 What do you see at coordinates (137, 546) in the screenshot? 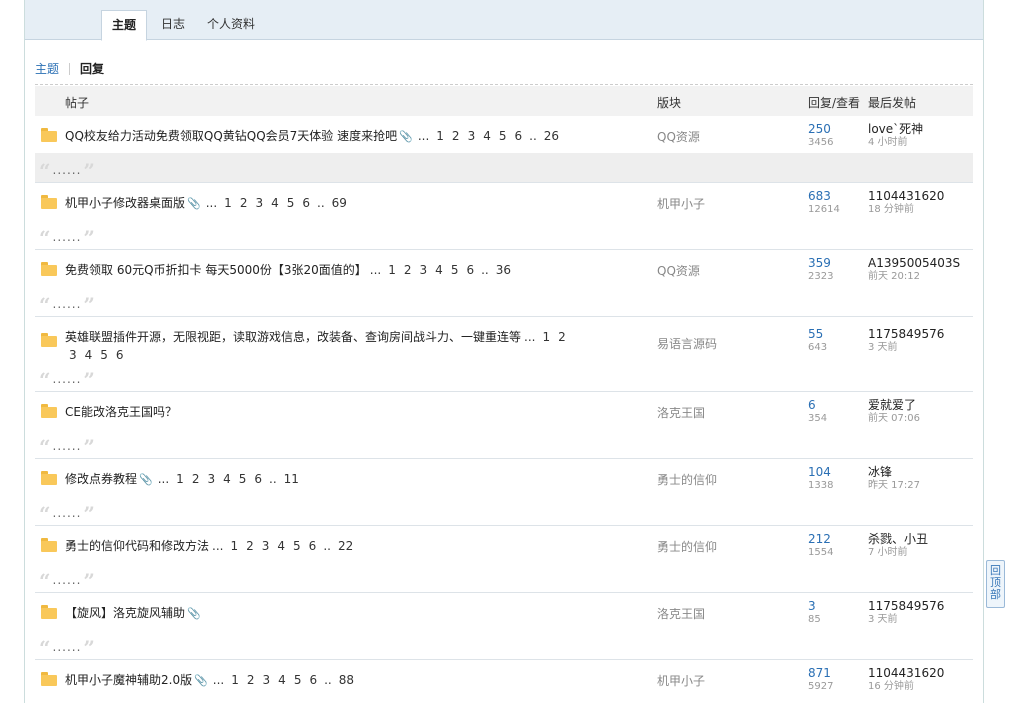
I see `thread-title-link: 勇士的信仰代码和修改方法` at bounding box center [137, 546].